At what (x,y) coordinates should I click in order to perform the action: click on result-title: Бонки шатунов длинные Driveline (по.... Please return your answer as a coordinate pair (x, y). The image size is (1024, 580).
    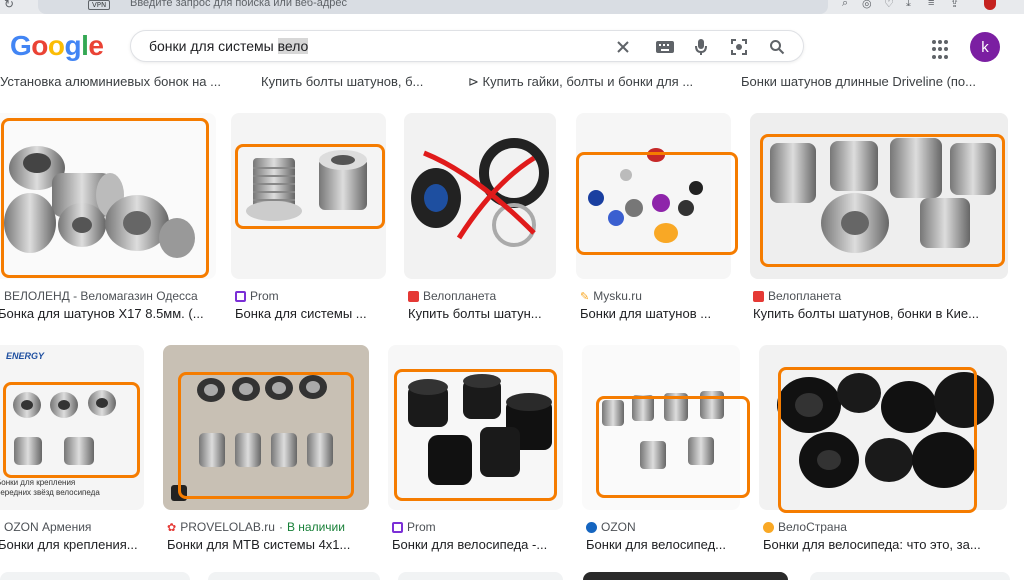
    Looking at the image, I should click on (882, 81).